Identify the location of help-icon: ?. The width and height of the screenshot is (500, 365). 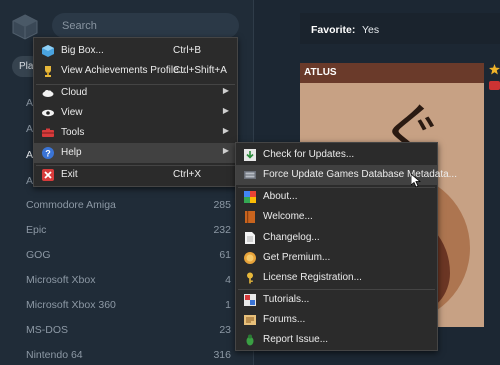
(48, 153).